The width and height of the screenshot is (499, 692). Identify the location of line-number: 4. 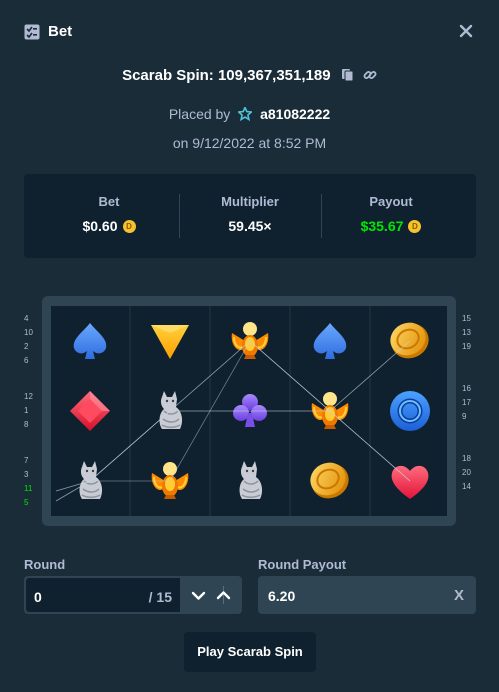
(26, 318).